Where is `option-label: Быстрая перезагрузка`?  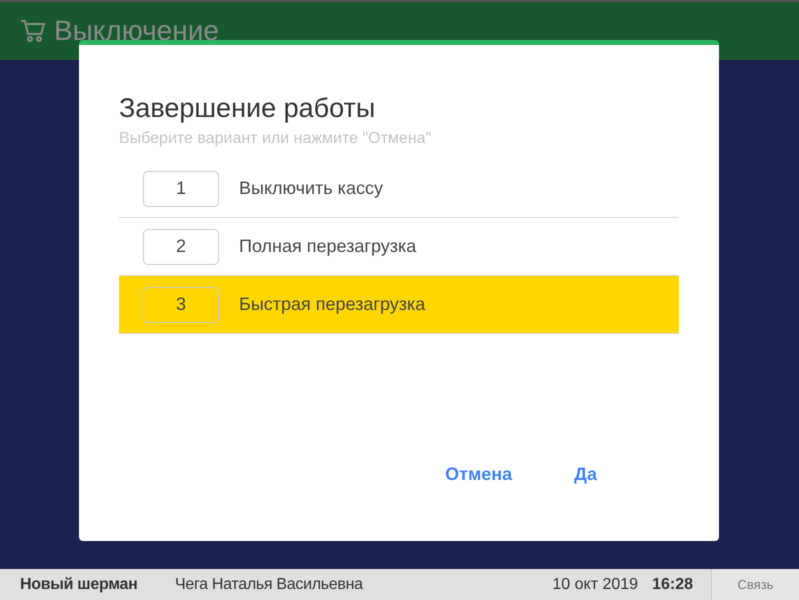 option-label: Быстрая перезагрузка is located at coordinates (332, 304).